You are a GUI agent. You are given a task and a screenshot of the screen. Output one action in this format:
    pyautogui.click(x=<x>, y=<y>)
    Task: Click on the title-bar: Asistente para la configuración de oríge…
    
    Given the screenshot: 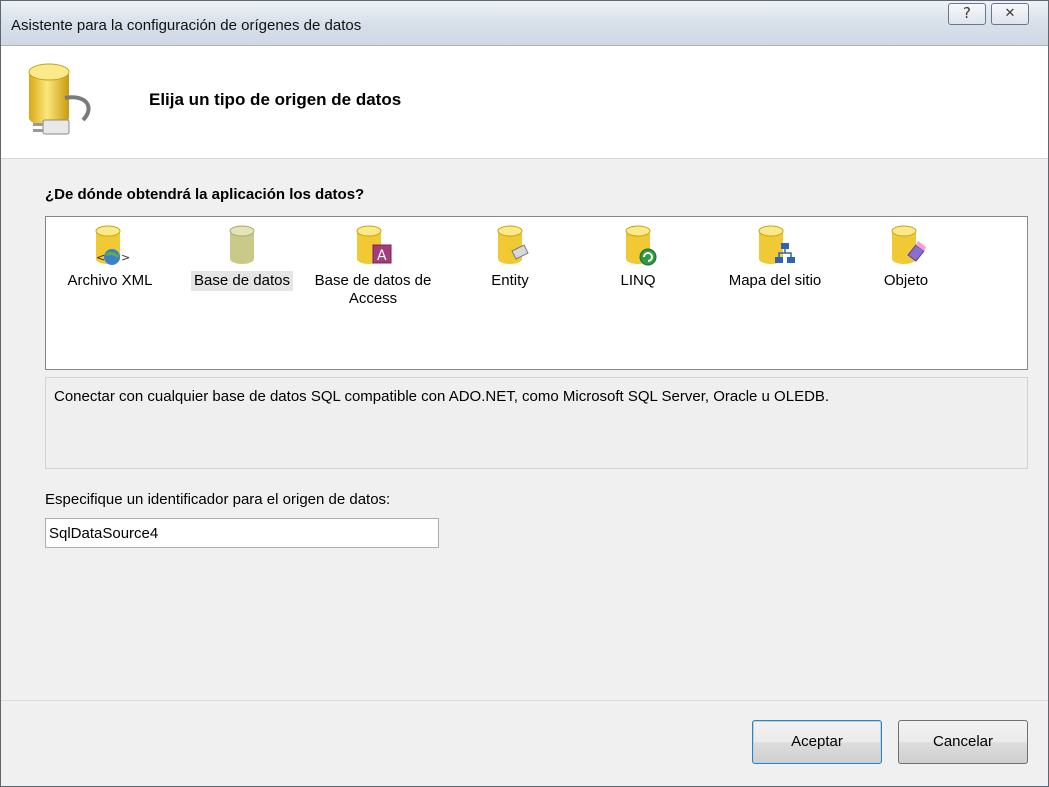 What is the action you would take?
    pyautogui.click(x=524, y=23)
    